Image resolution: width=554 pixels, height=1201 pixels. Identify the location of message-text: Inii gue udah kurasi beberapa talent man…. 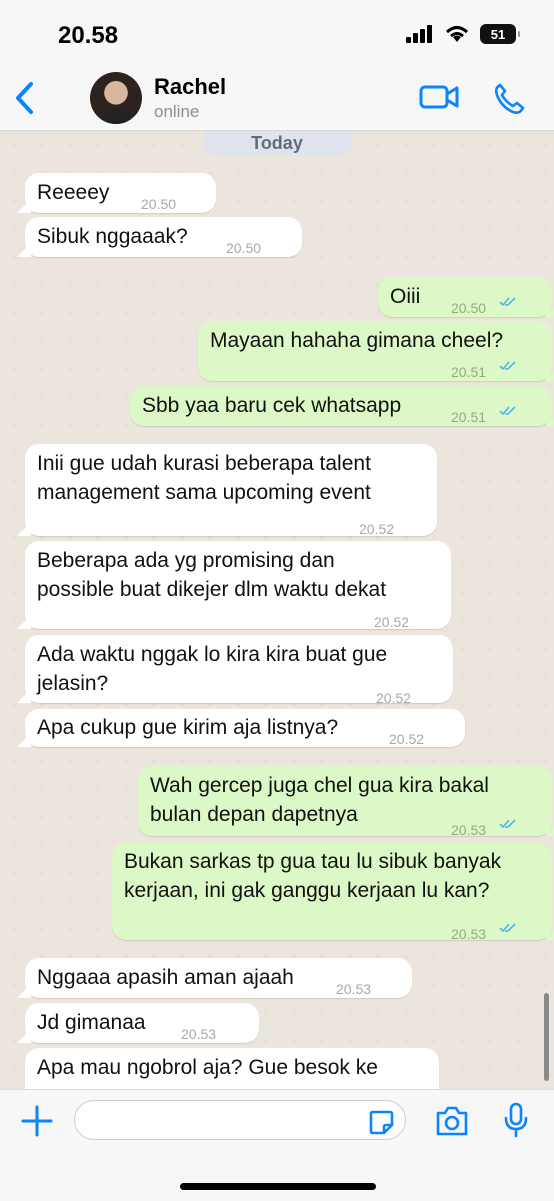
(204, 478).